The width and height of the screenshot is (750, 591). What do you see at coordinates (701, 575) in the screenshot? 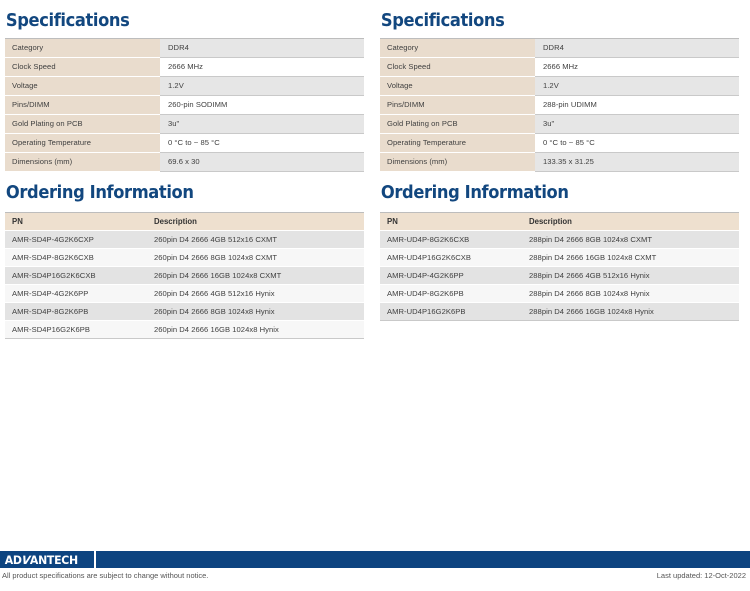
I see `last-updated-text: Last updated: 12-Oct-2022` at bounding box center [701, 575].